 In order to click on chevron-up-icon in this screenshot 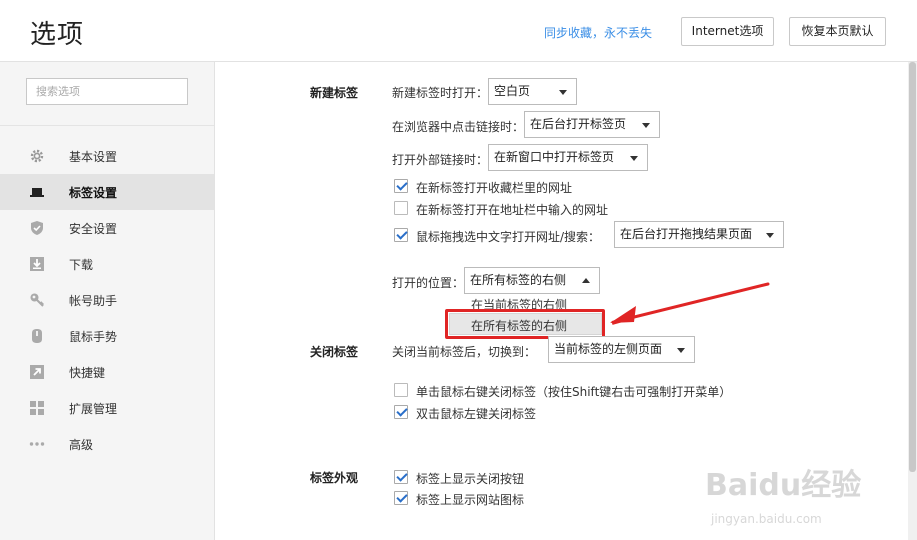, I will do `click(586, 280)`.